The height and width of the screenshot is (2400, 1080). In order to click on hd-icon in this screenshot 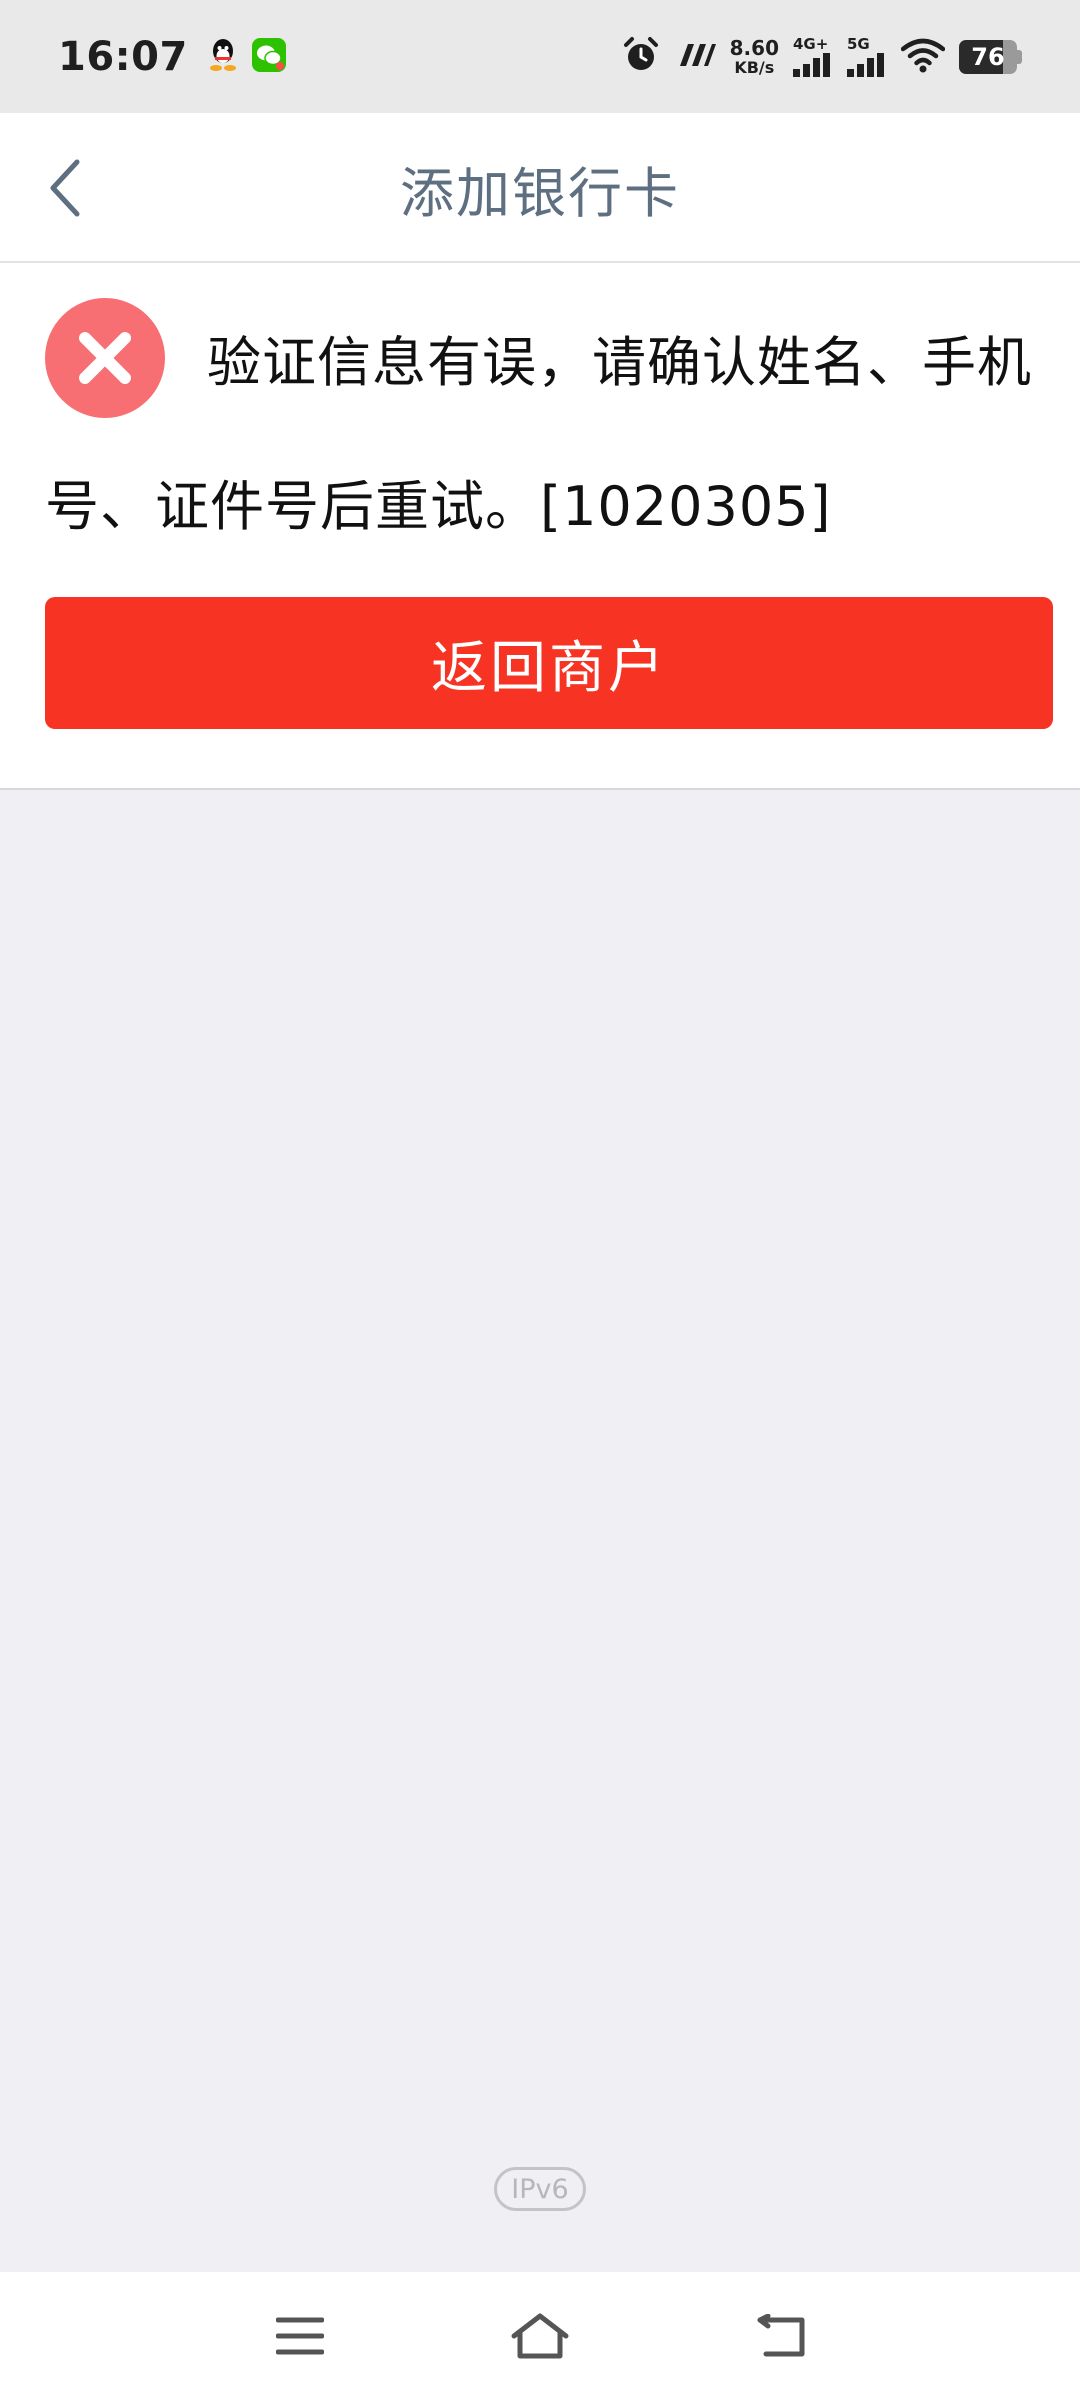, I will do `click(695, 57)`.